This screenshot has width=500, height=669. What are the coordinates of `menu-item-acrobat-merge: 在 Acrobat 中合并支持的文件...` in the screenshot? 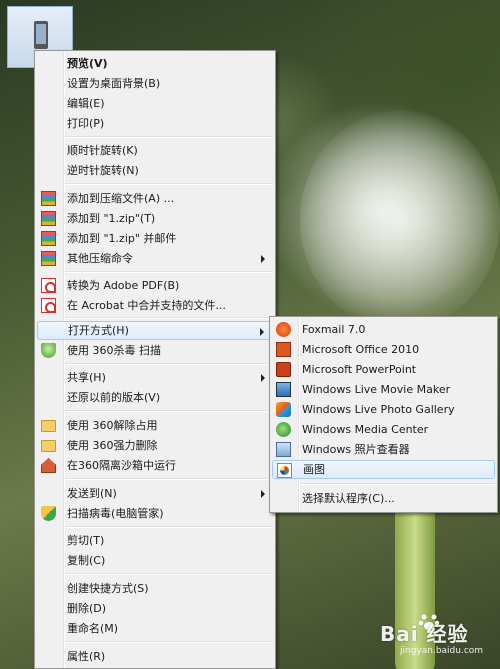 It's located at (155, 305).